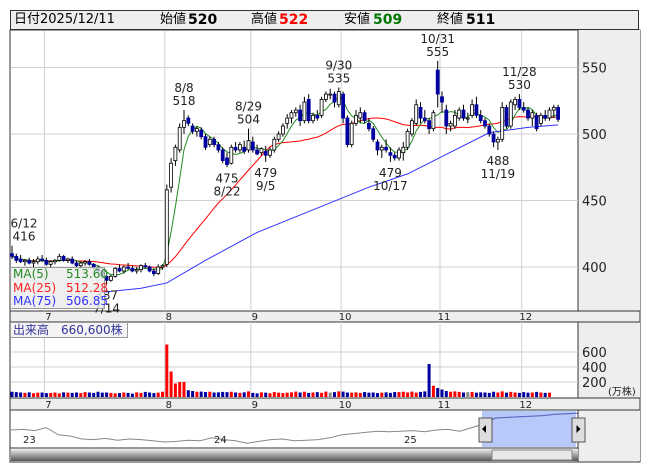 This screenshot has width=653, height=470. Describe the element at coordinates (220, 440) in the screenshot. I see `navigator-year-label: 24` at that location.